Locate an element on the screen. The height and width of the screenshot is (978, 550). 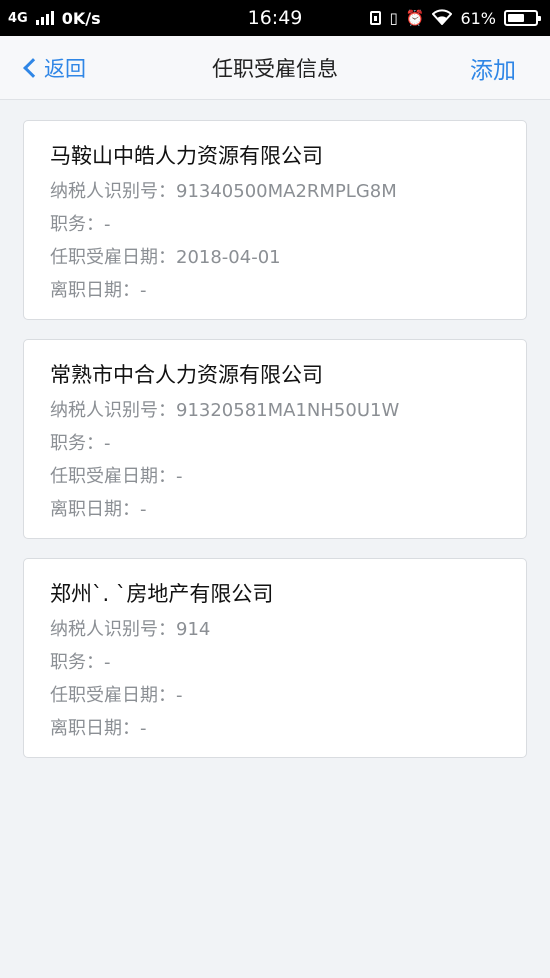
network-type: 4G is located at coordinates (18, 18).